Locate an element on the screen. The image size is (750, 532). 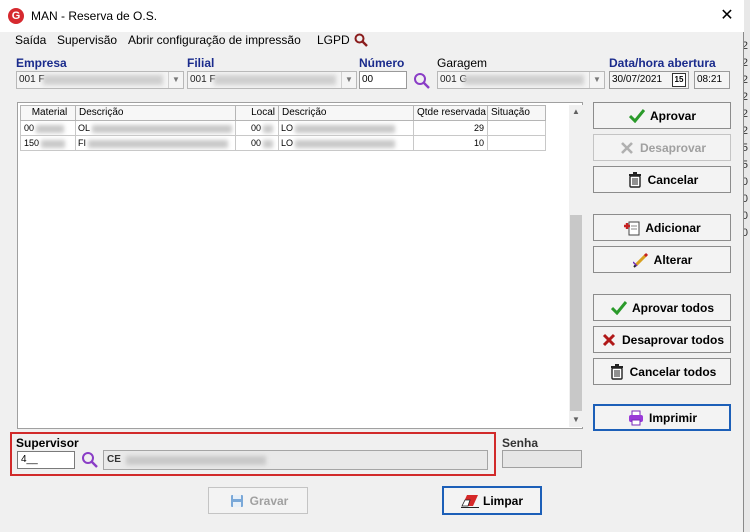
desaprovar-todos-label: Desaprovar todos is located at coordinates (673, 339).